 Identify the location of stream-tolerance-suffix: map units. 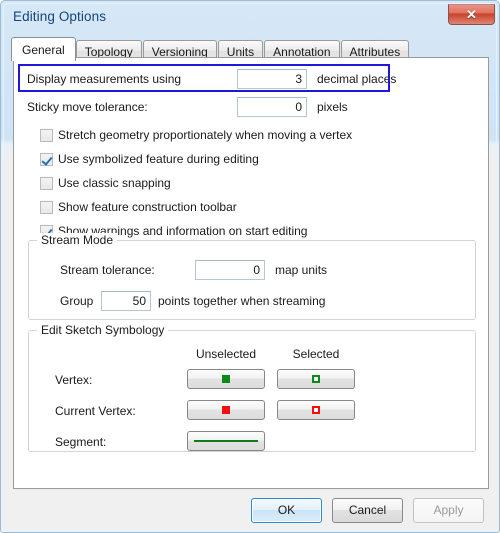
(301, 270).